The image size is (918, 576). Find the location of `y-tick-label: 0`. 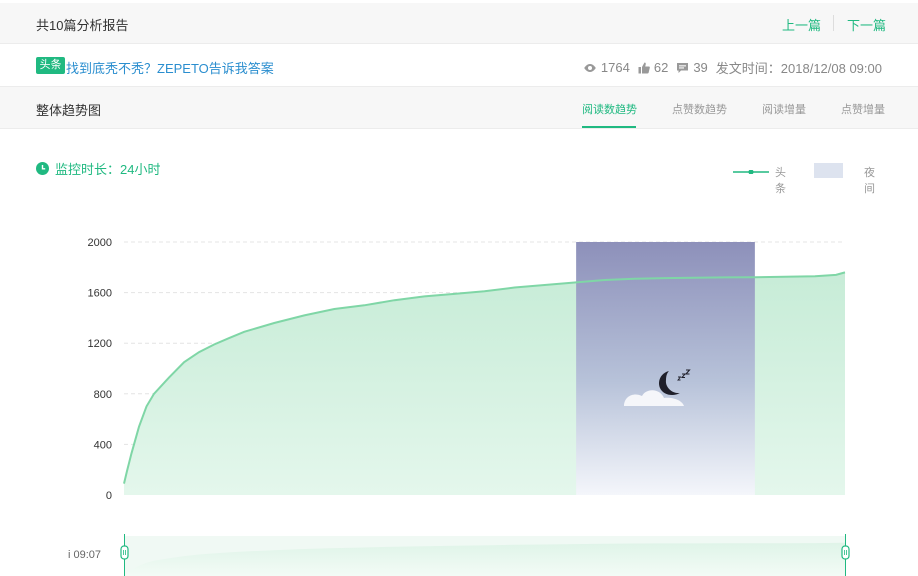

y-tick-label: 0 is located at coordinates (109, 496).